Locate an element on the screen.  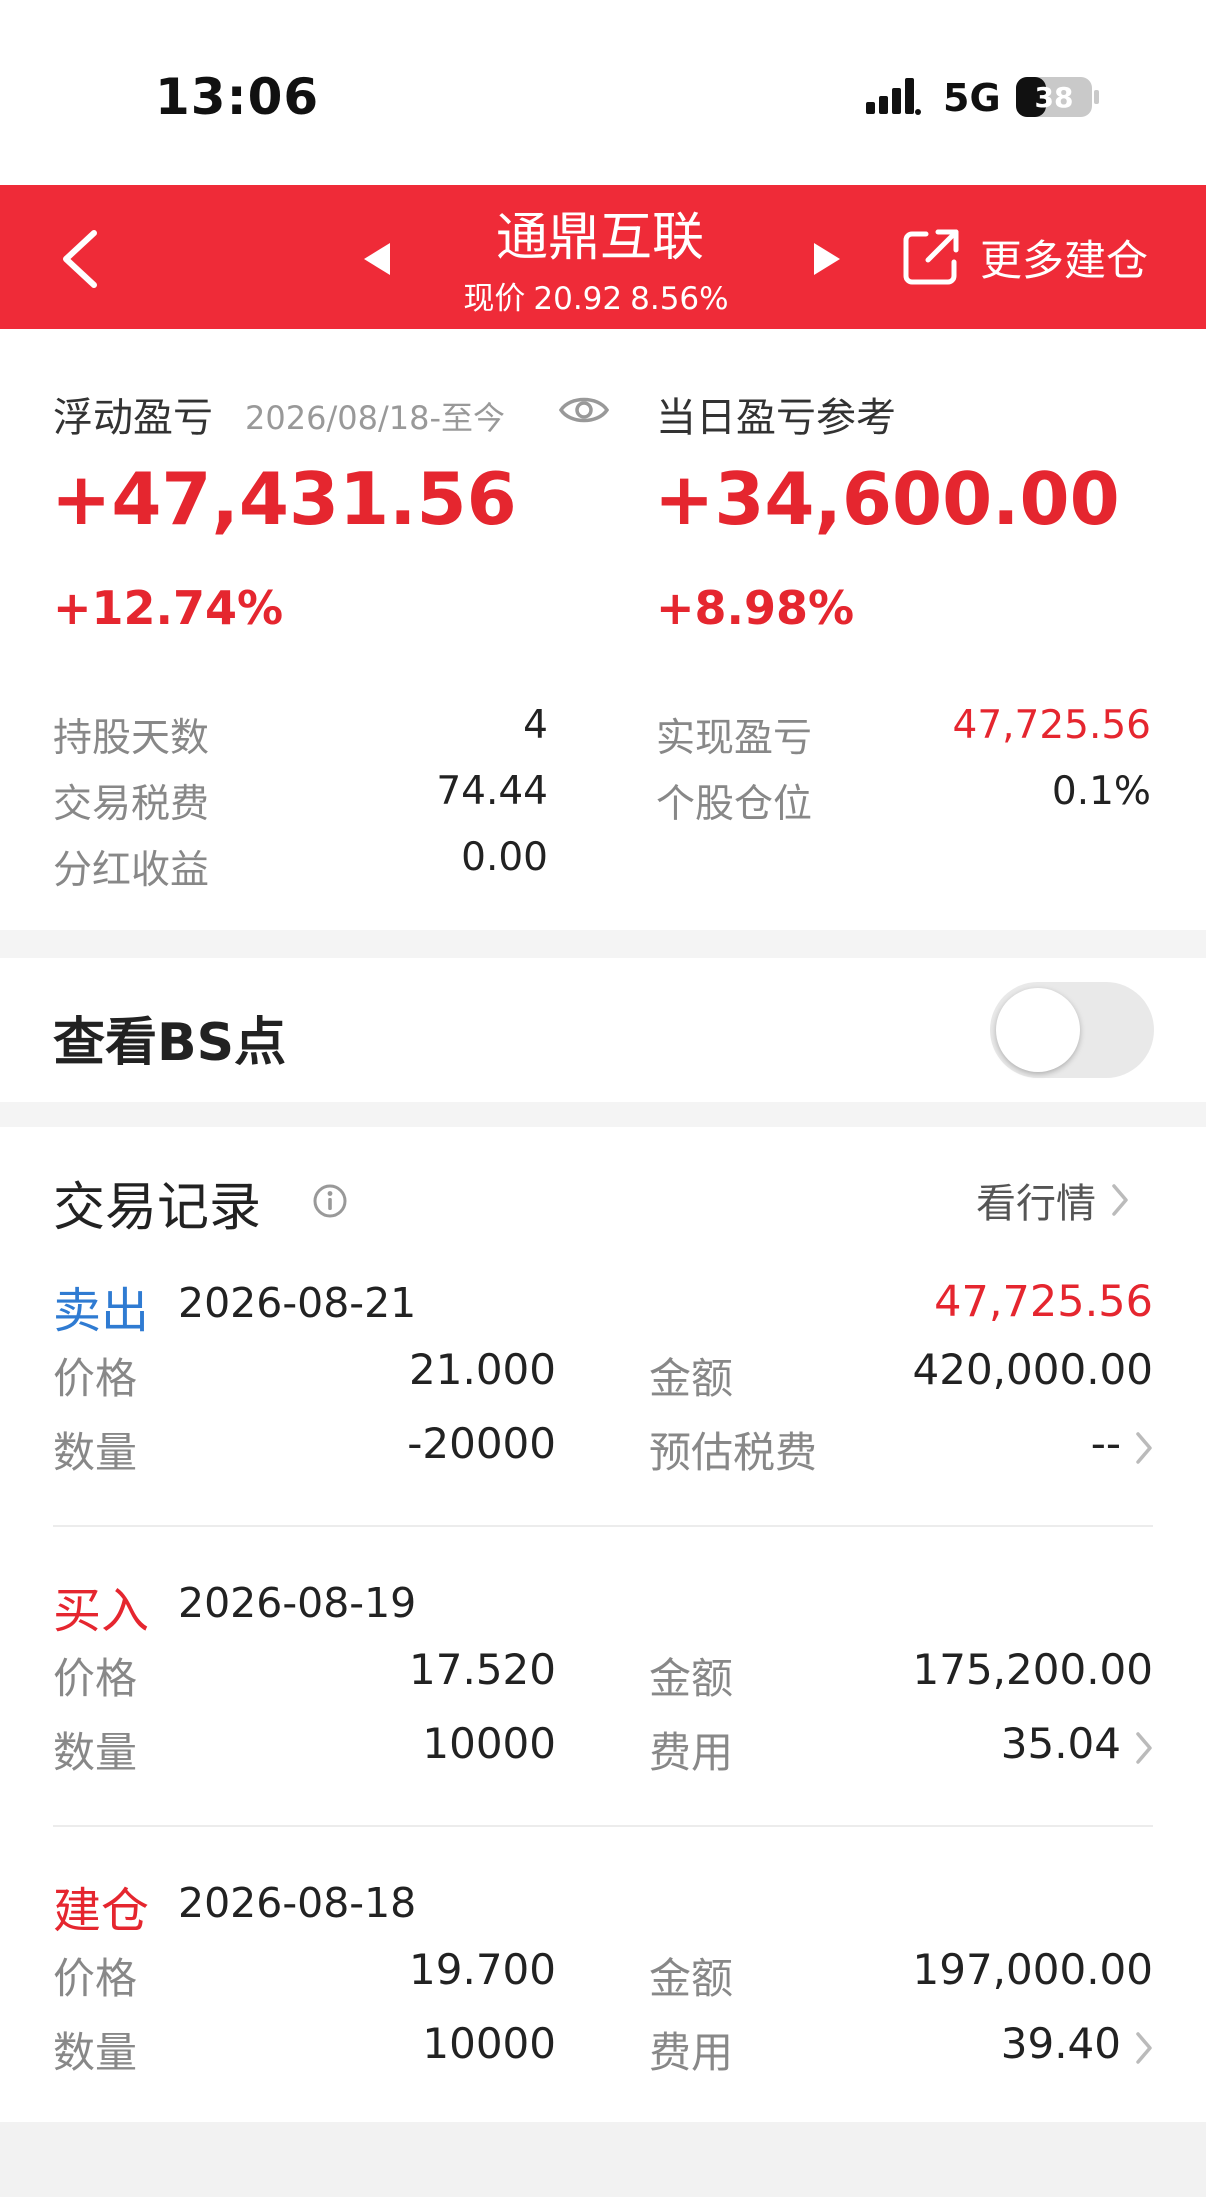
dividend-value: 0.00 is located at coordinates (504, 857).